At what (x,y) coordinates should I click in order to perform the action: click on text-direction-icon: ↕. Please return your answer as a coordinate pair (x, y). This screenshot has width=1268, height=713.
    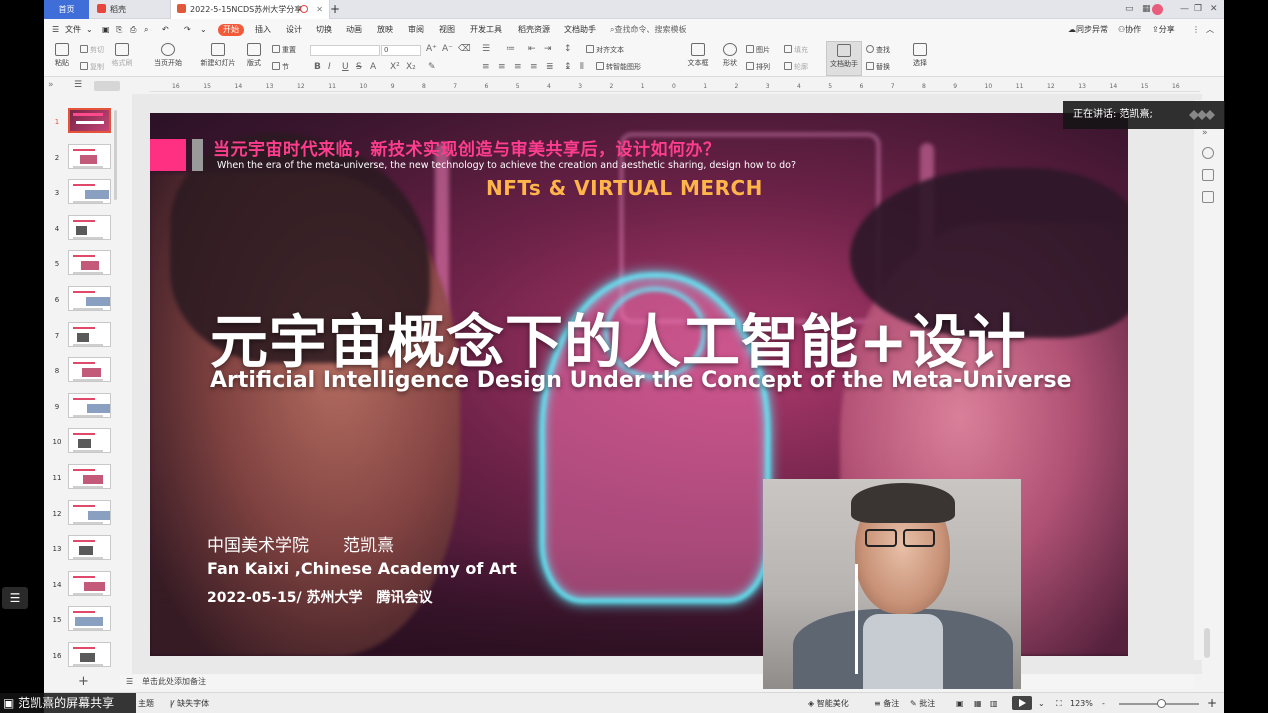
    Looking at the image, I should click on (568, 49).